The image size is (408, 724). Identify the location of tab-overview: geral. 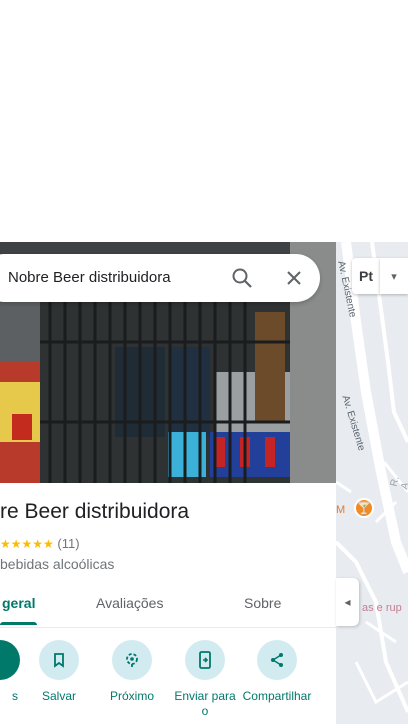
(18, 603).